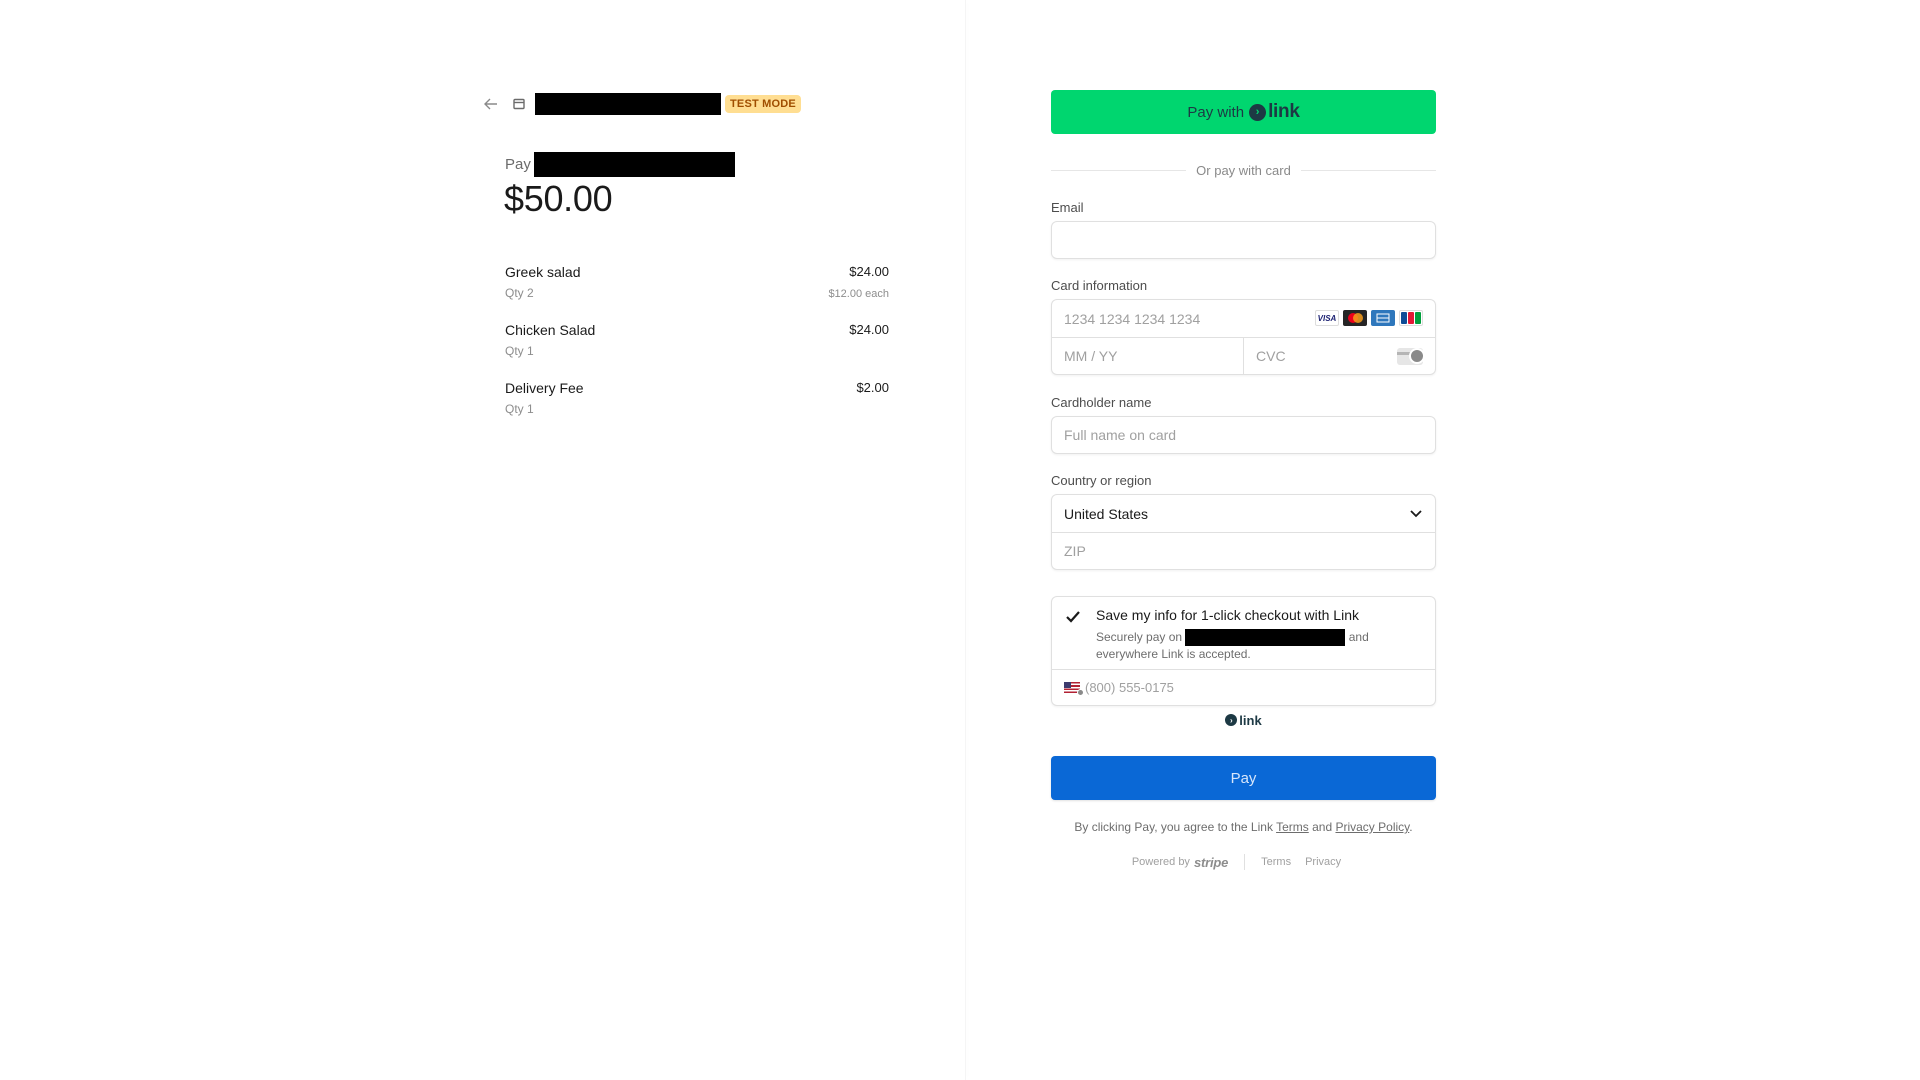 Image resolution: width=1920 pixels, height=1080 pixels. What do you see at coordinates (1323, 862) in the screenshot?
I see `footer-privacy-link: Privacy` at bounding box center [1323, 862].